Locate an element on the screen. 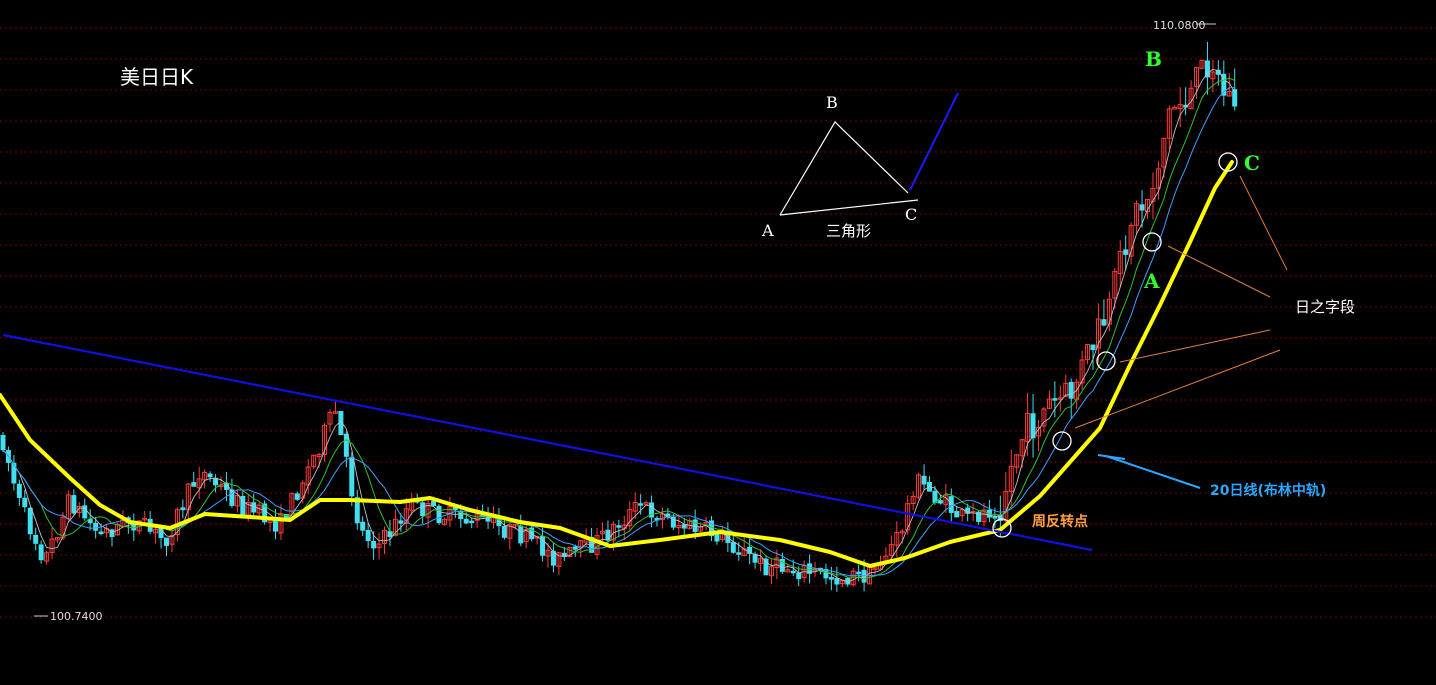 The height and width of the screenshot is (685, 1436). price-min-label: 100.7400 is located at coordinates (76, 616).